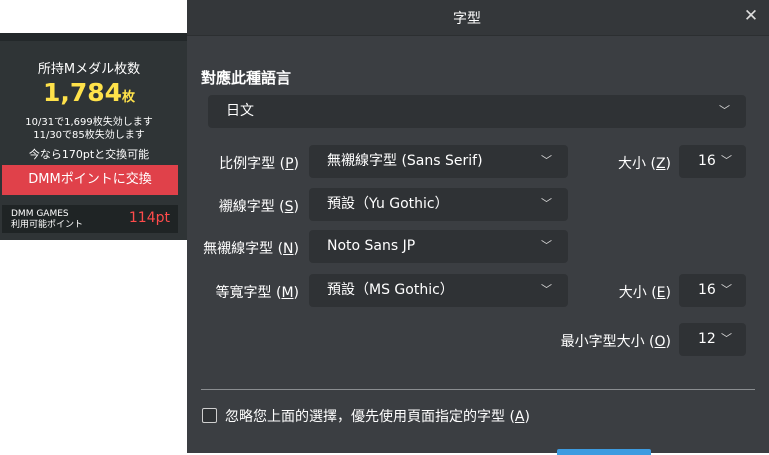 The image size is (769, 455). I want to click on min-size-select: 12 ﹀, so click(712, 339).